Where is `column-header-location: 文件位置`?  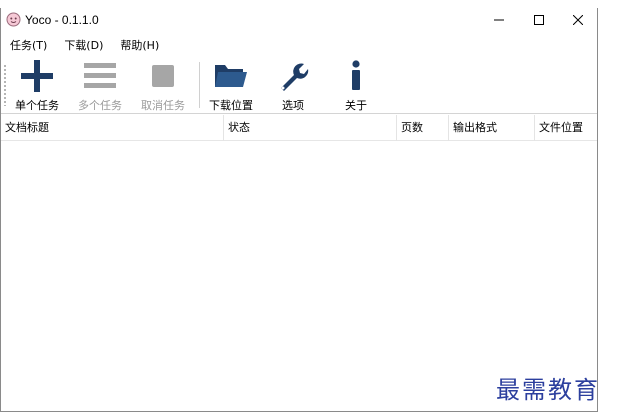
column-header-location: 文件位置 is located at coordinates (566, 128).